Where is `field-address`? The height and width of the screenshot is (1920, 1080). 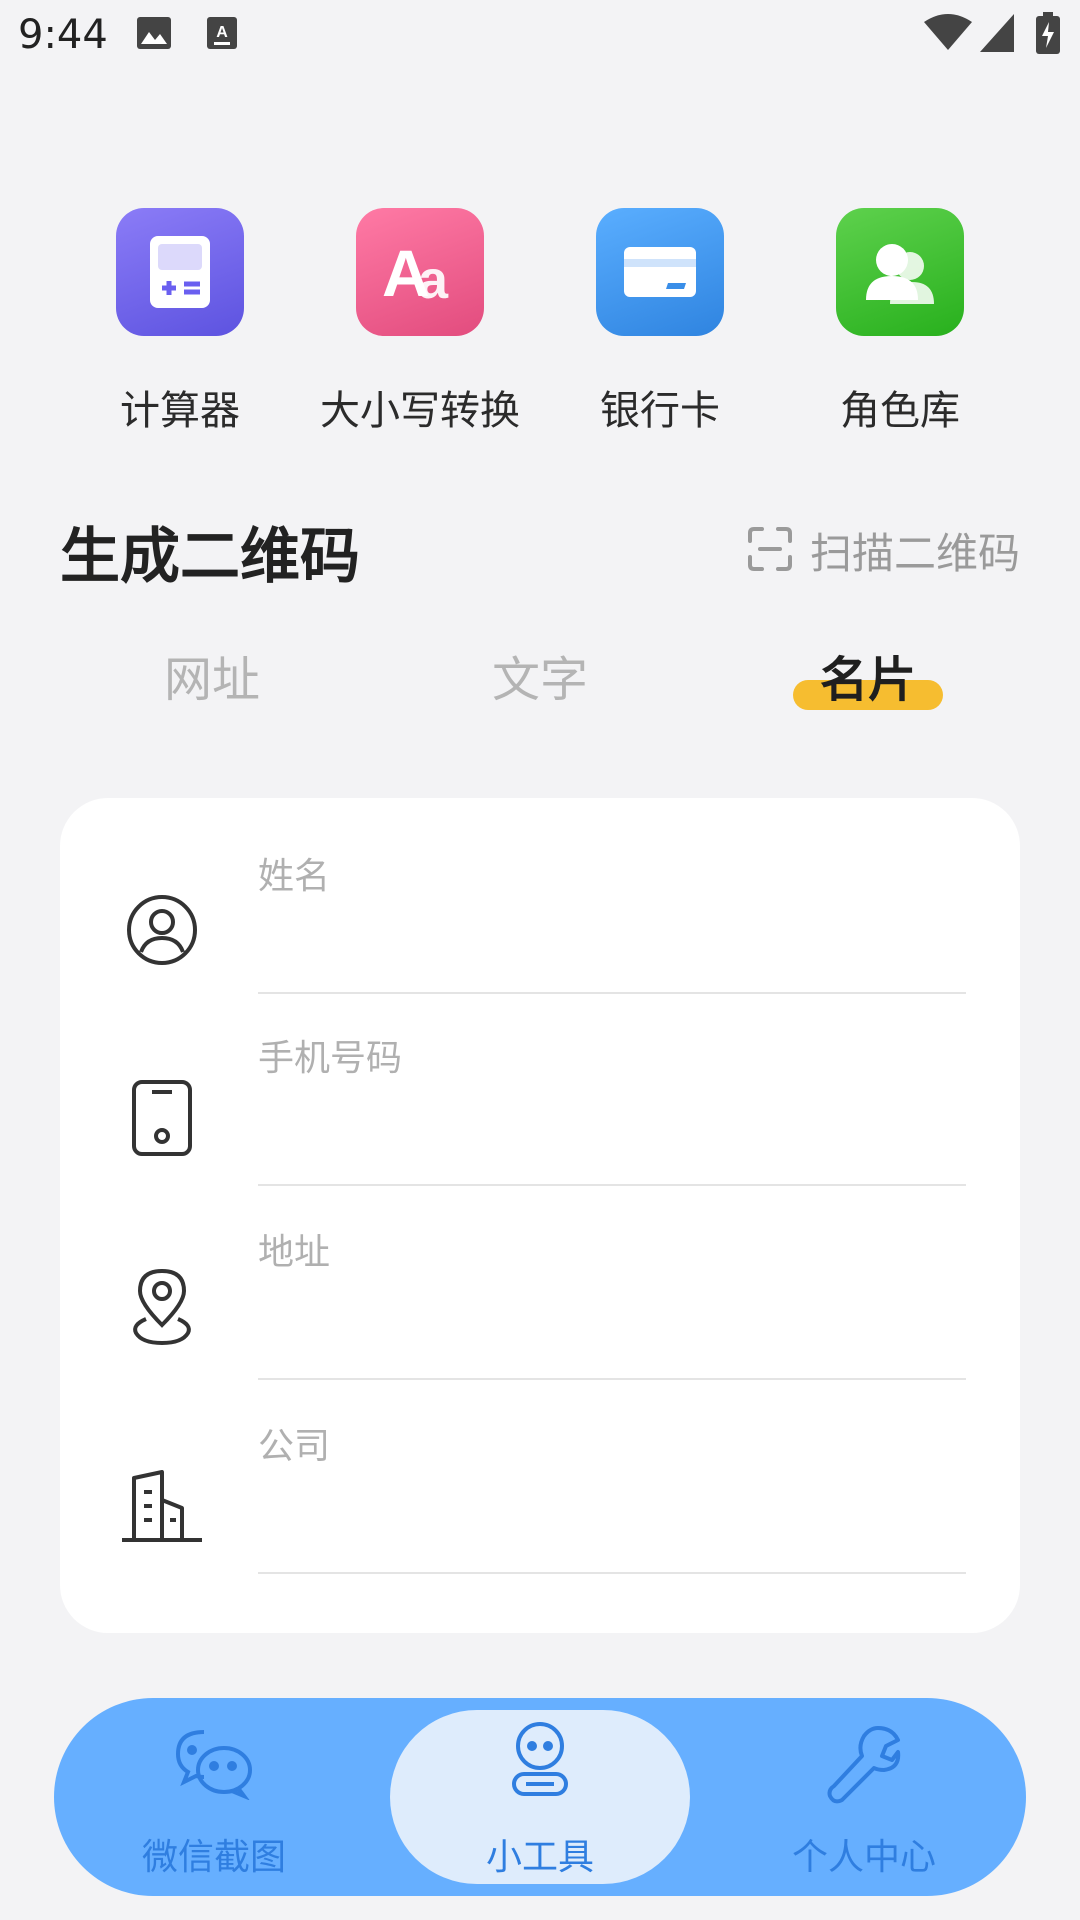
field-address is located at coordinates (540, 1283).